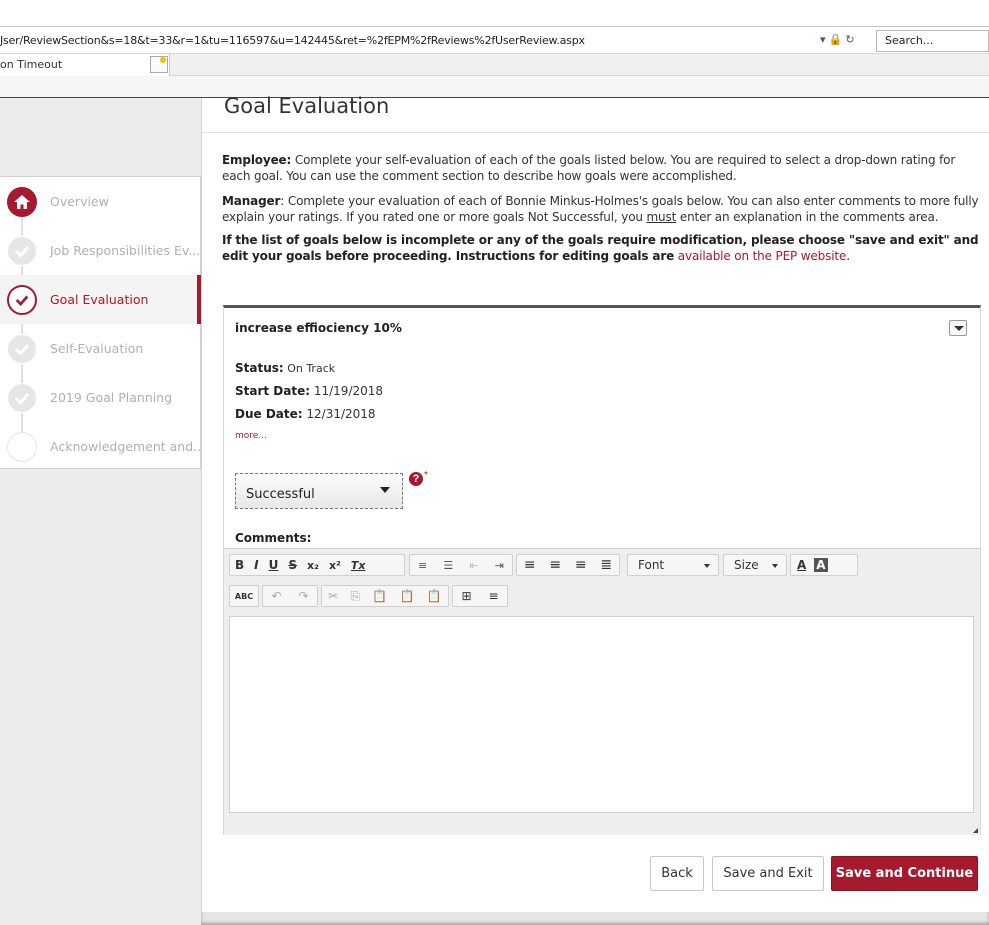 This screenshot has width=989, height=925. I want to click on address-icons: ▾ 🔒 ↻, so click(837, 39).